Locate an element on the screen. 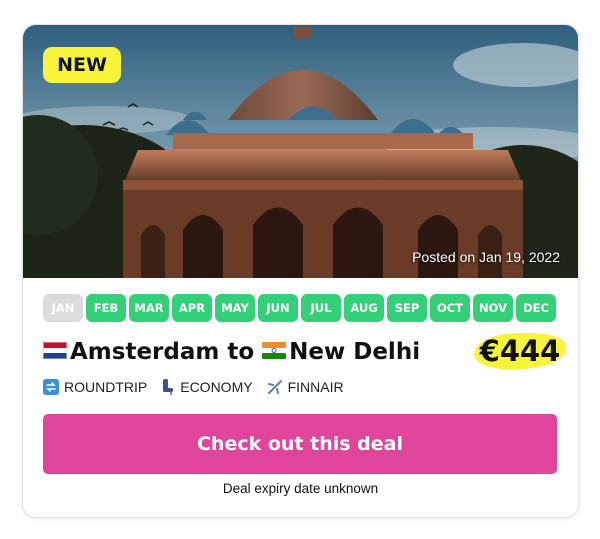  netherlands-flag-icon is located at coordinates (55, 352).